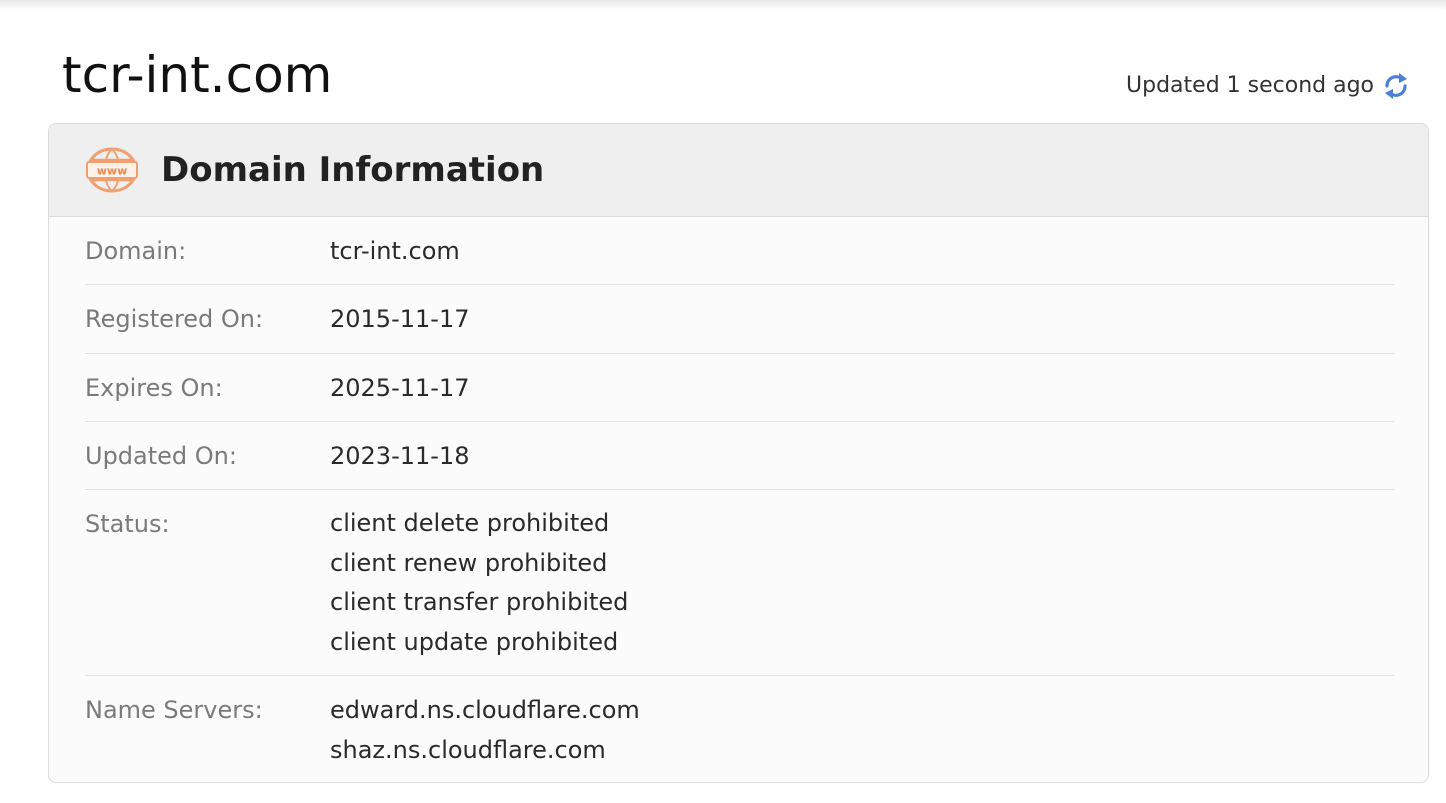  I want to click on status-value: client renew prohibited, so click(469, 562).